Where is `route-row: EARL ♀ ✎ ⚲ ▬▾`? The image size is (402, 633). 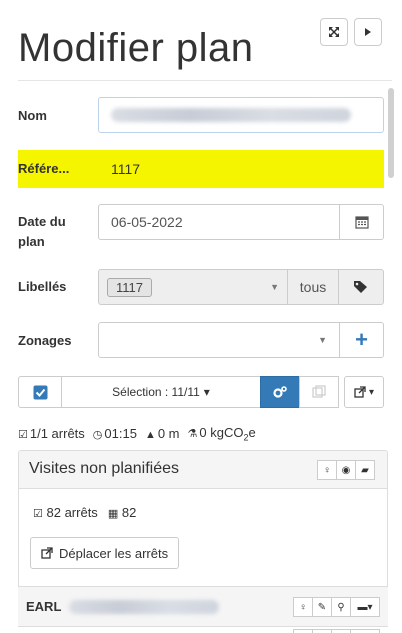 route-row: EARL ♀ ✎ ⚲ ▬▾ is located at coordinates (203, 606).